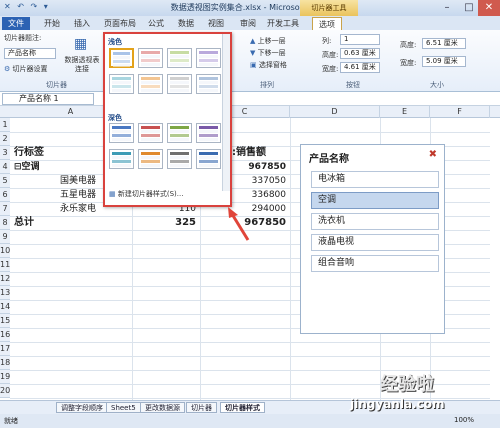 This screenshot has width=500, height=428. Describe the element at coordinates (5, 265) in the screenshot. I see `row-header: 11` at that location.